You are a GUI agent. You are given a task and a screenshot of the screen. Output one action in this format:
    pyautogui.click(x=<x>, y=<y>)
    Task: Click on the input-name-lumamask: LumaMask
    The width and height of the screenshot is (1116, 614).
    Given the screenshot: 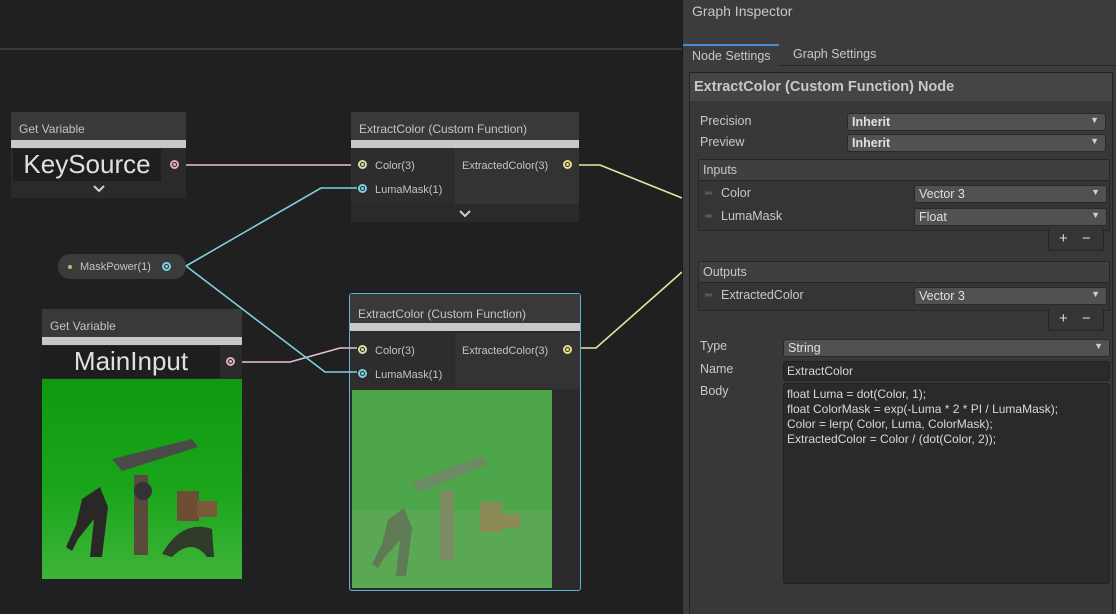 What is the action you would take?
    pyautogui.click(x=752, y=216)
    